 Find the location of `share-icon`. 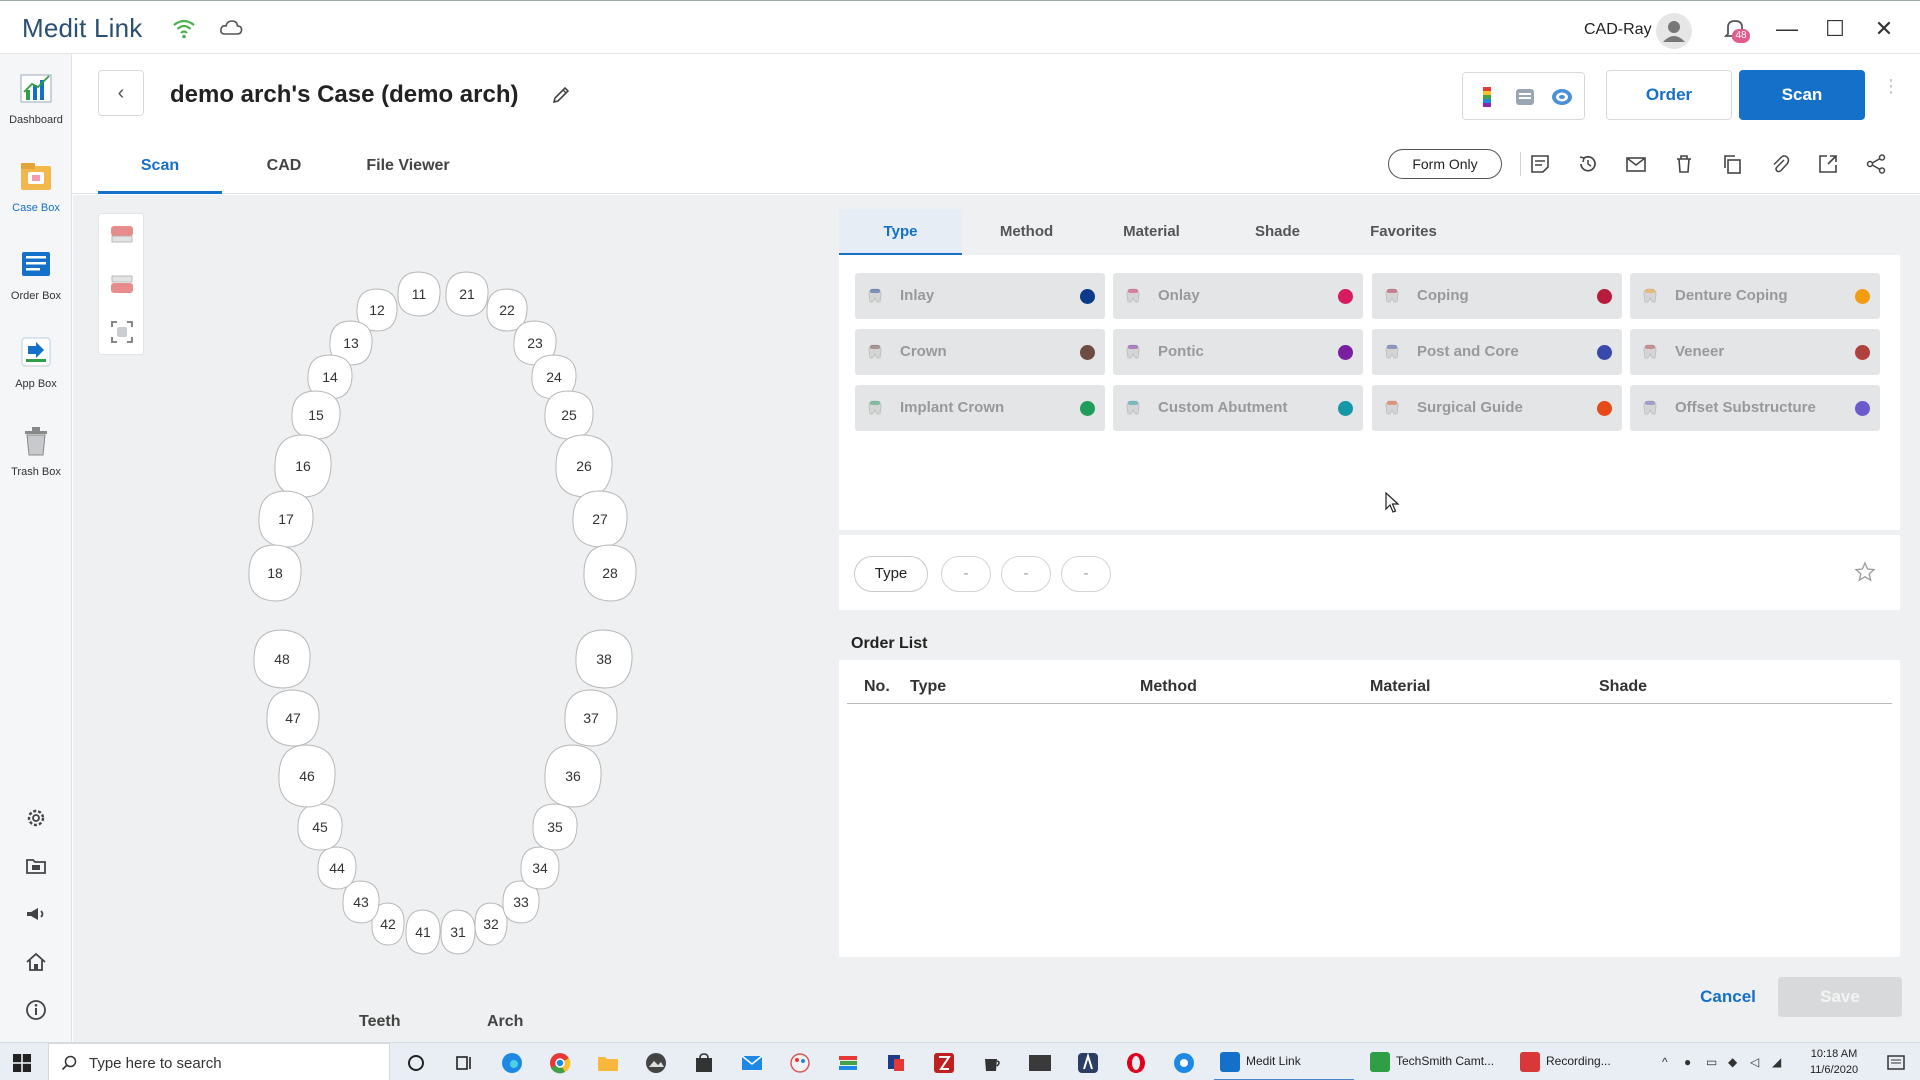

share-icon is located at coordinates (1876, 164).